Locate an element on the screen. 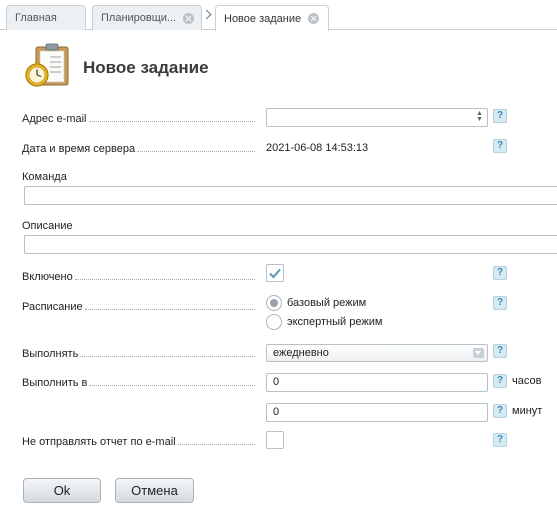 The height and width of the screenshot is (515, 557). tab-bar: Главная Планировщи... Новое задание is located at coordinates (278, 15).